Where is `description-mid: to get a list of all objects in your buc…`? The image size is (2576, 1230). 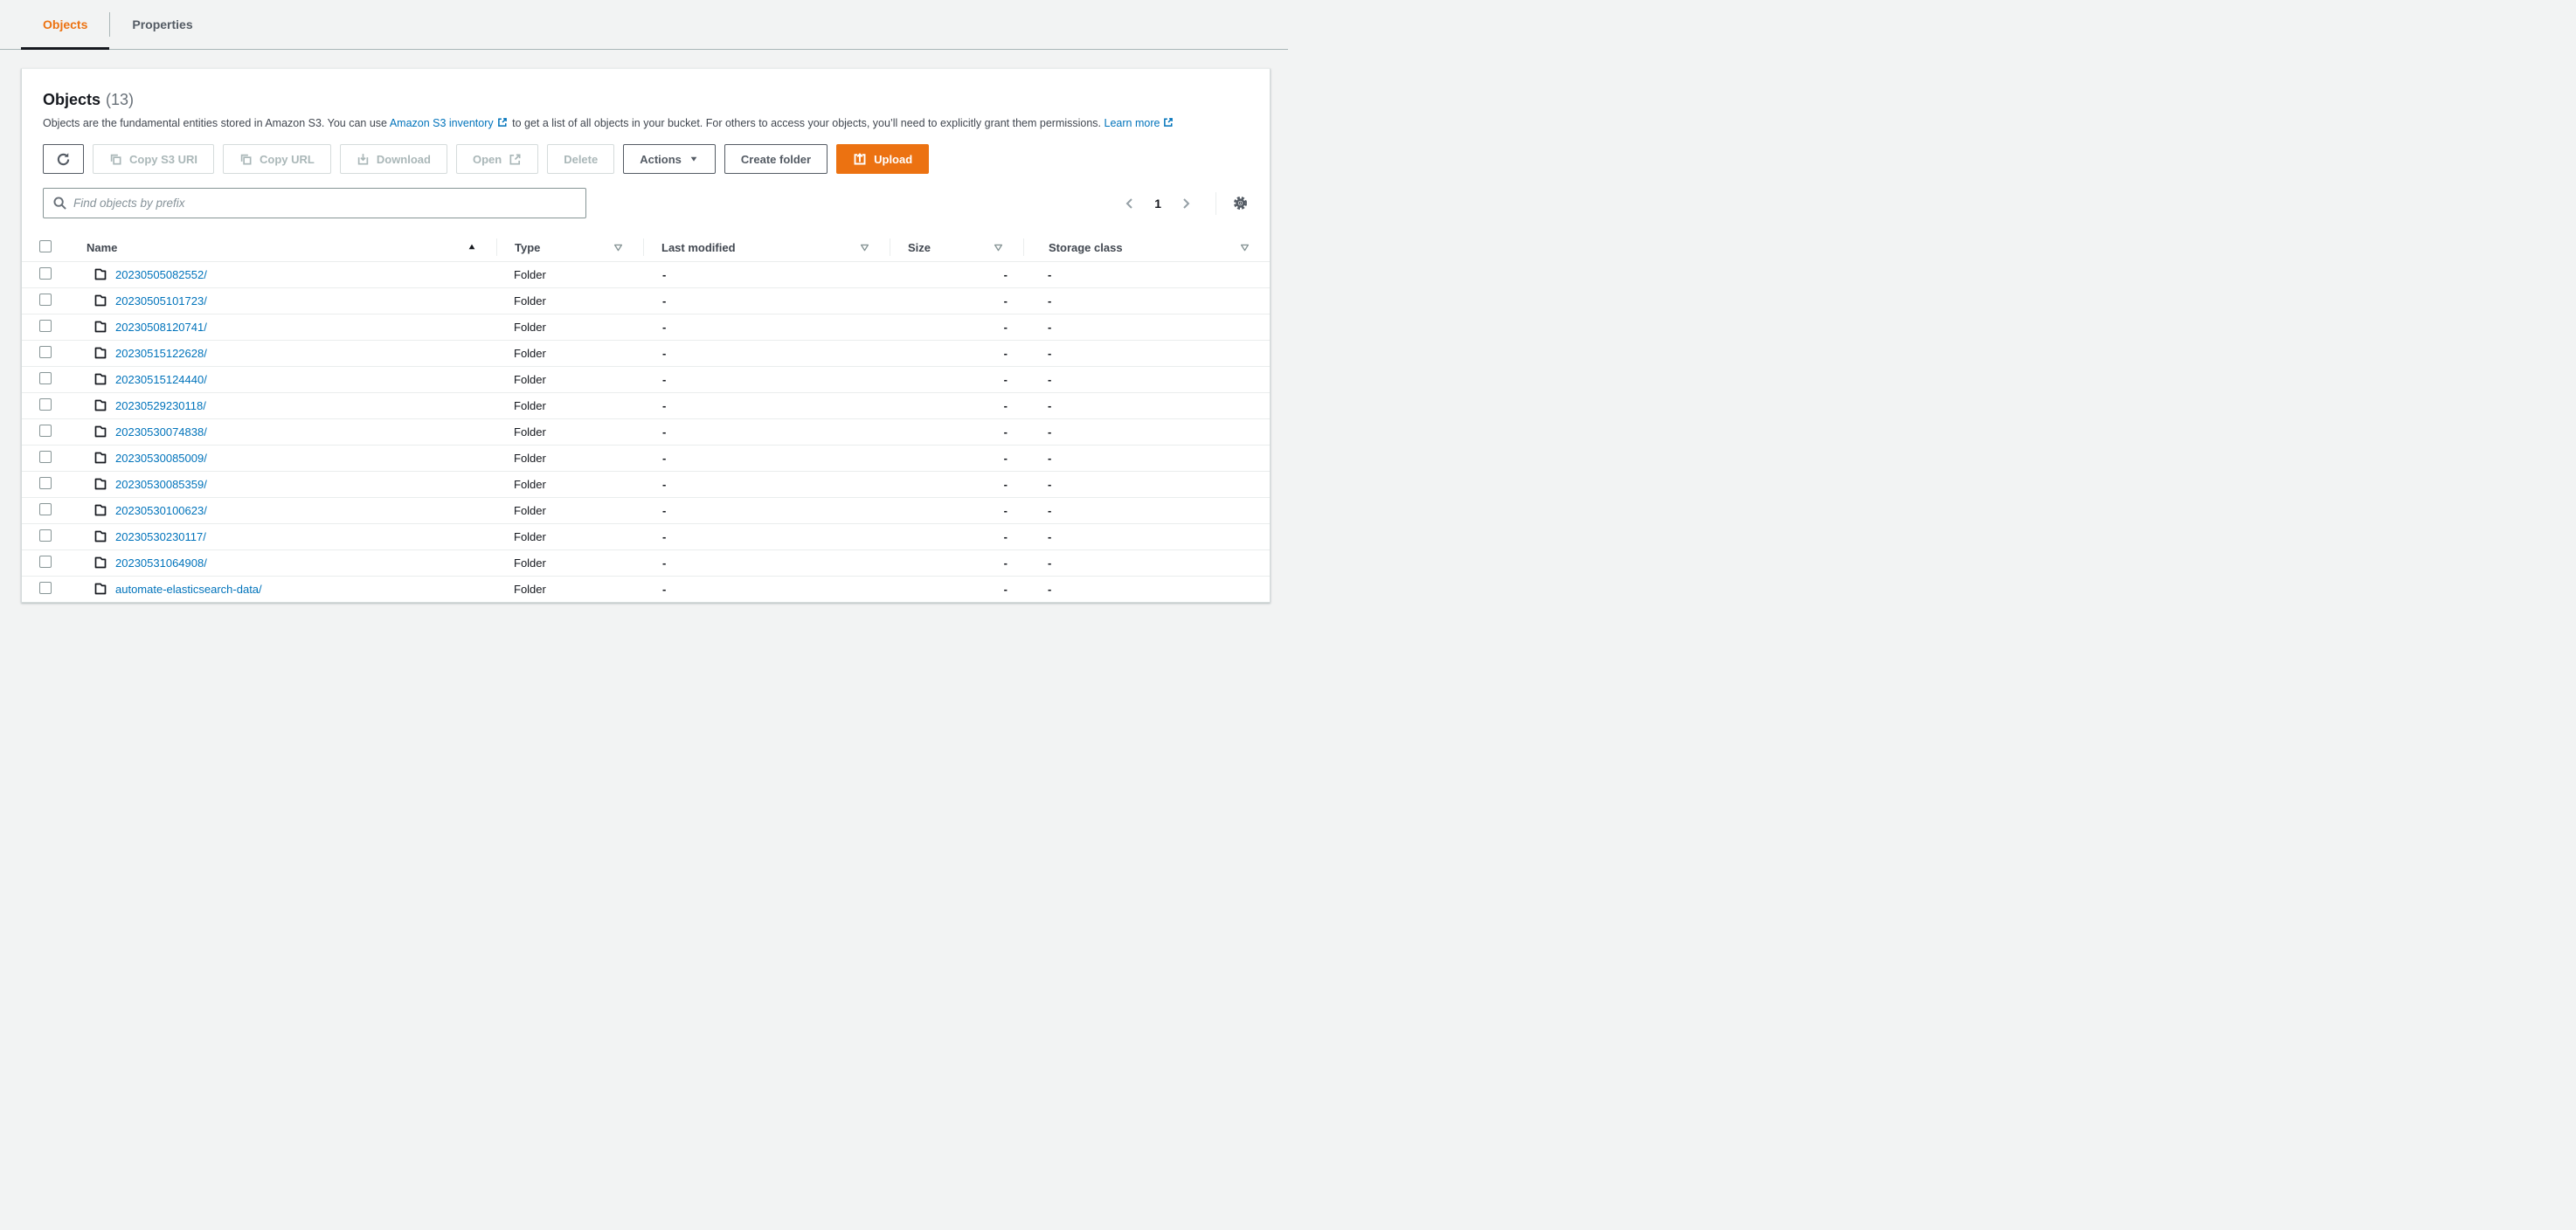
description-mid: to get a list of all objects in your buc… is located at coordinates (807, 123).